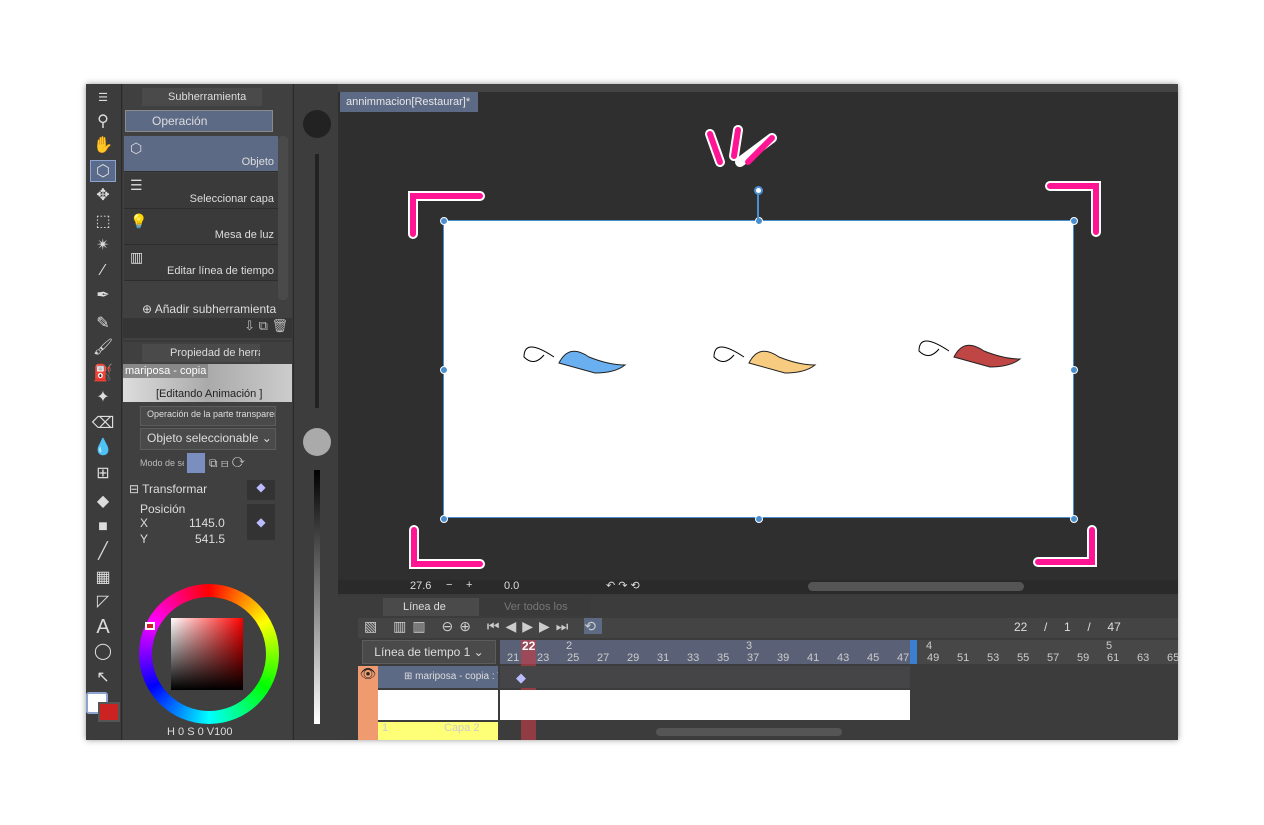 Image resolution: width=1264 pixels, height=825 pixels. Describe the element at coordinates (208, 416) in the screenshot. I see `transparent-op-dropdown: Operación de la parte transparente` at that location.